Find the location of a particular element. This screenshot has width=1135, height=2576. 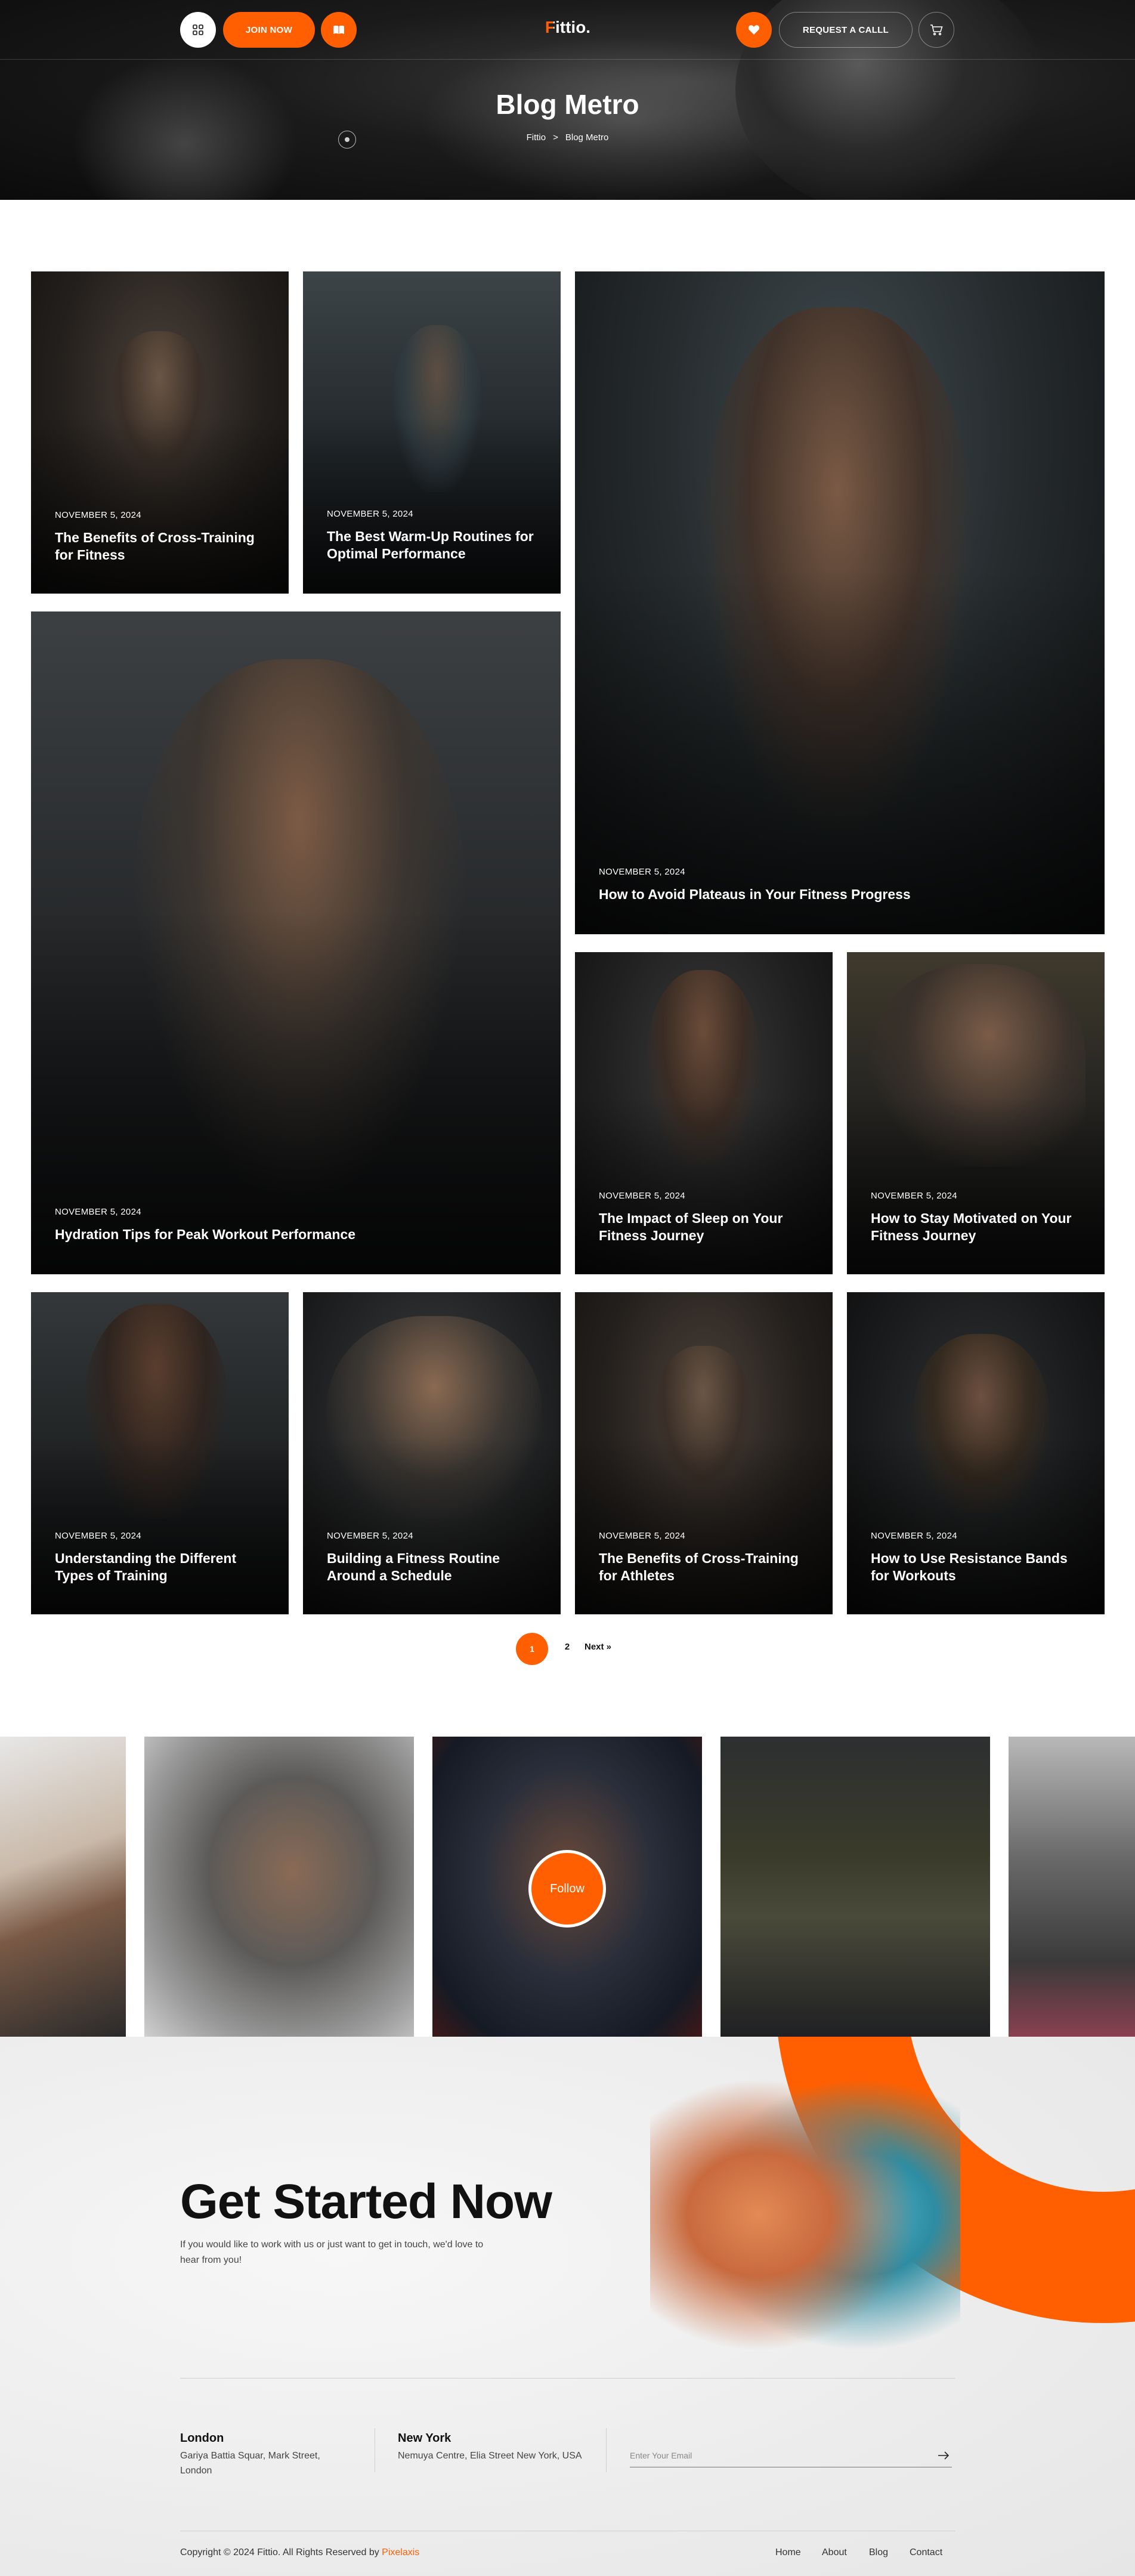

arrow-right-icon is located at coordinates (943, 2455).